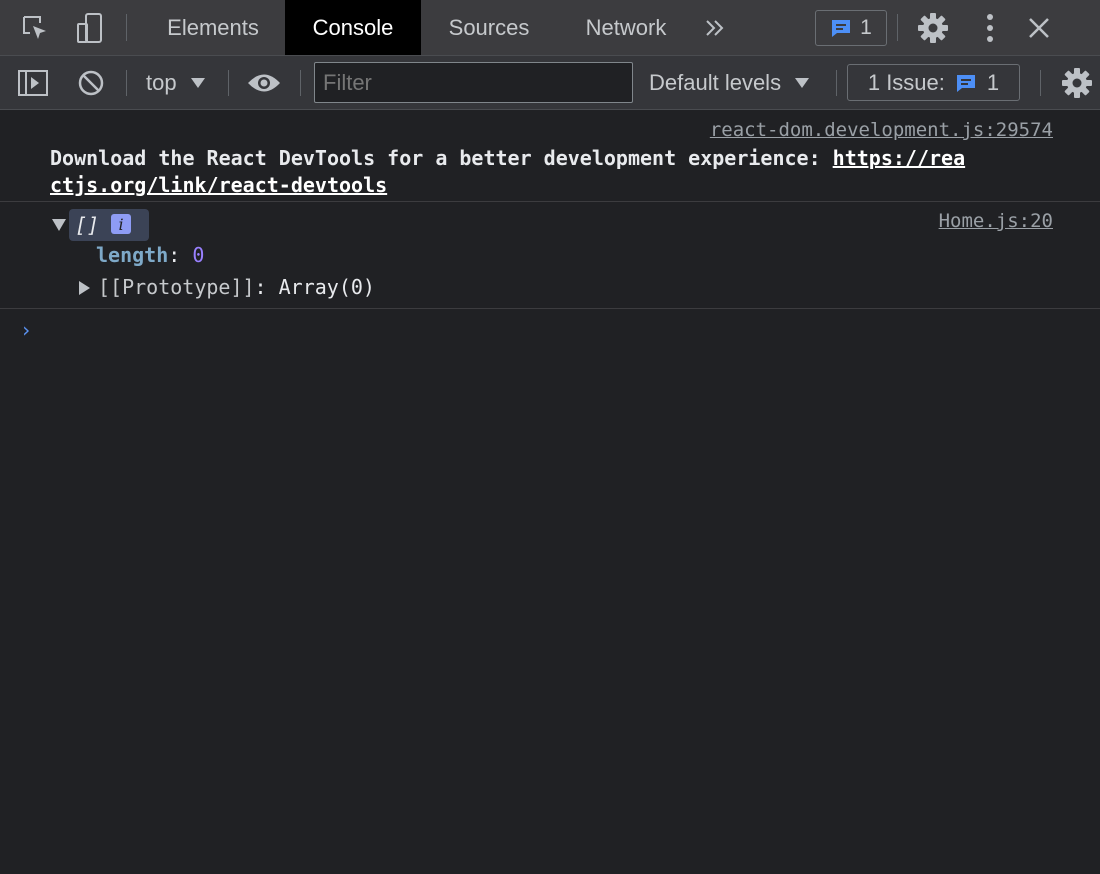 Image resolution: width=1100 pixels, height=874 pixels. I want to click on block-icon, so click(91, 83).